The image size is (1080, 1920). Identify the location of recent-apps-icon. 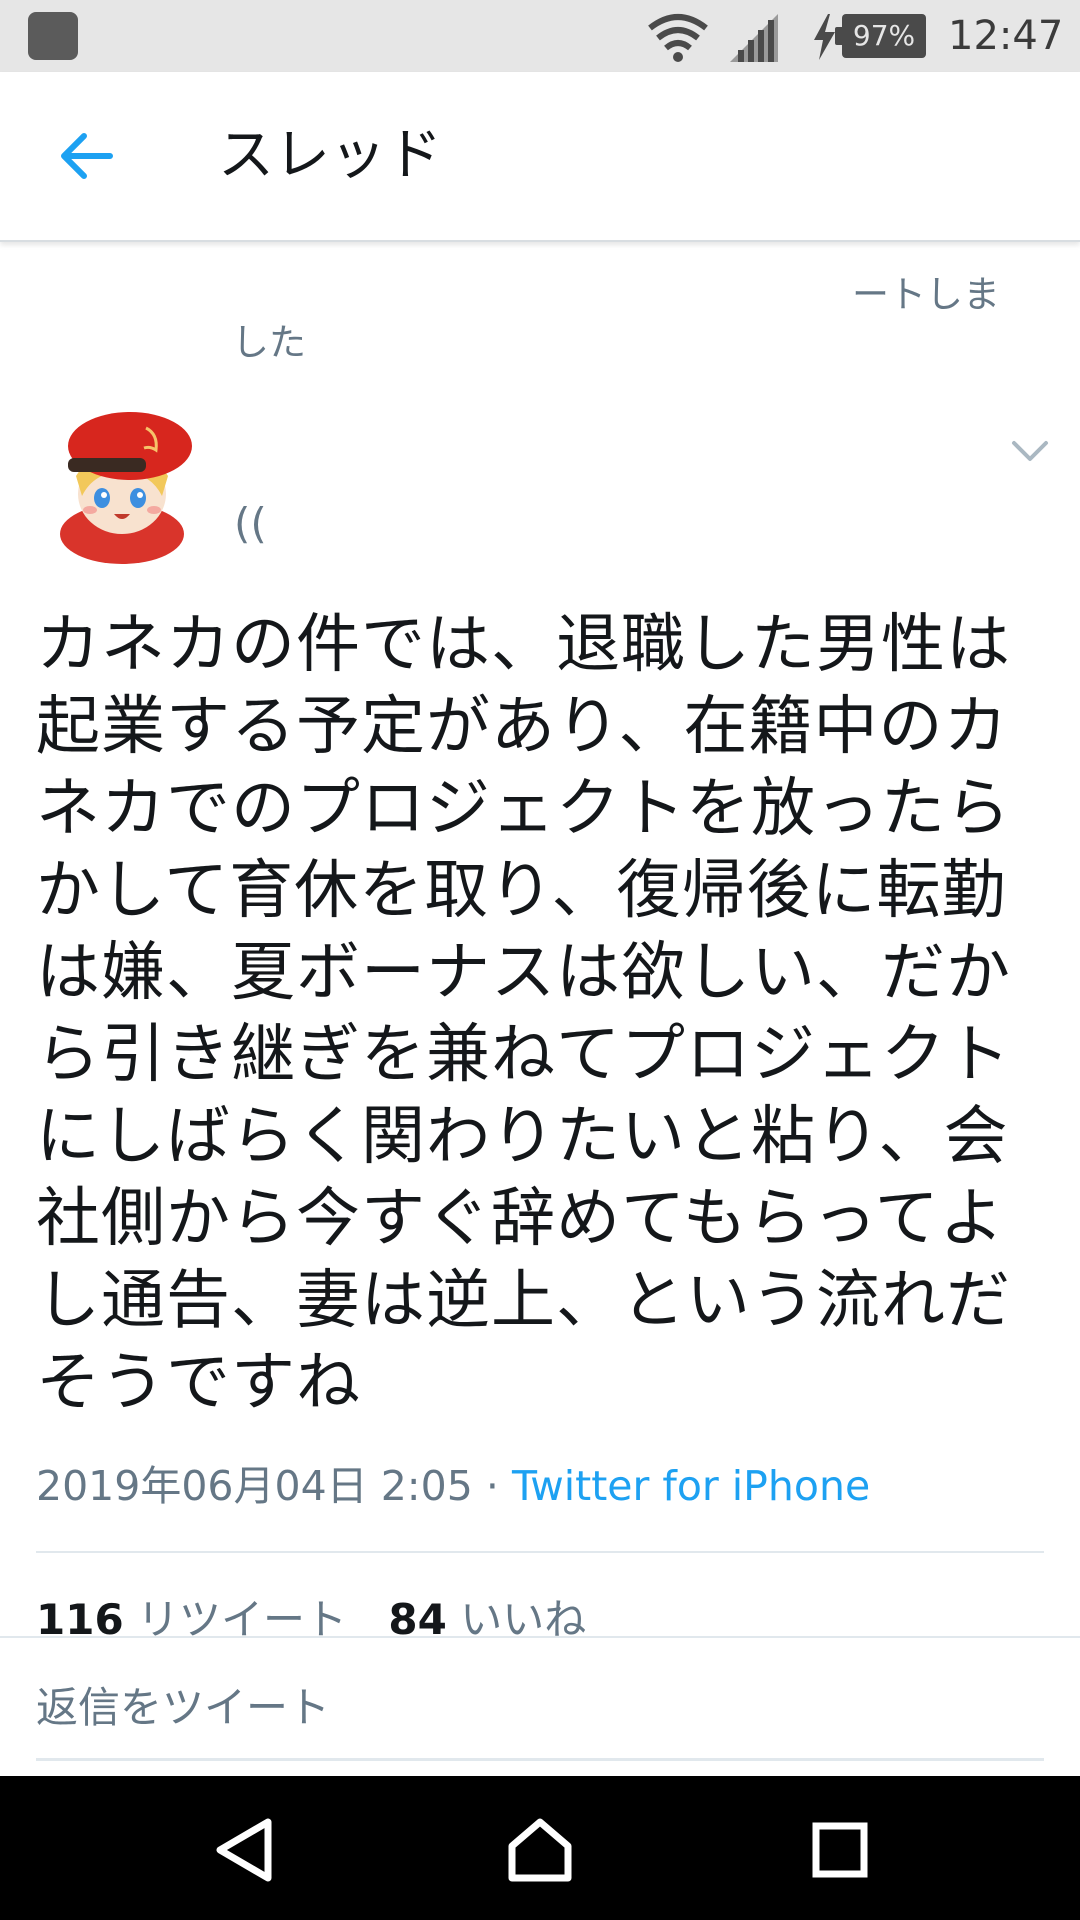
(840, 1850).